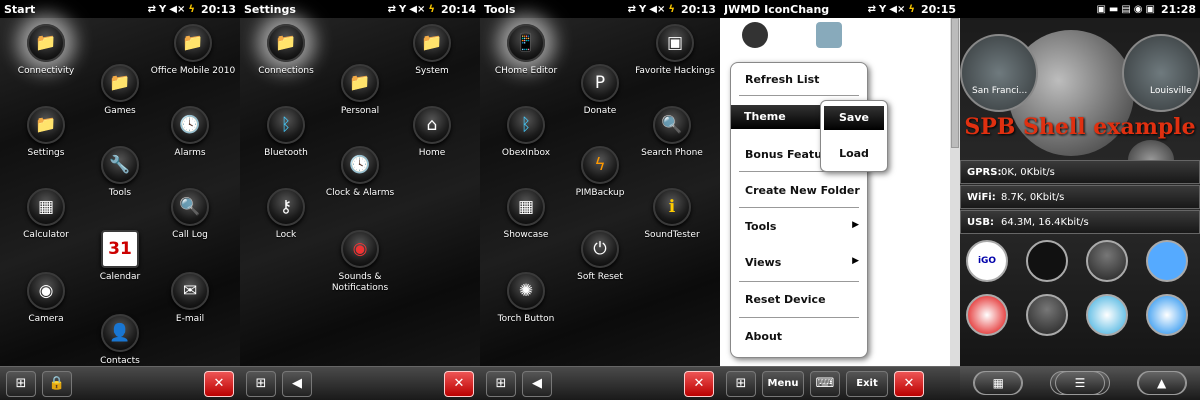  What do you see at coordinates (46, 298) in the screenshot?
I see `app-camera: ◉ Camera` at bounding box center [46, 298].